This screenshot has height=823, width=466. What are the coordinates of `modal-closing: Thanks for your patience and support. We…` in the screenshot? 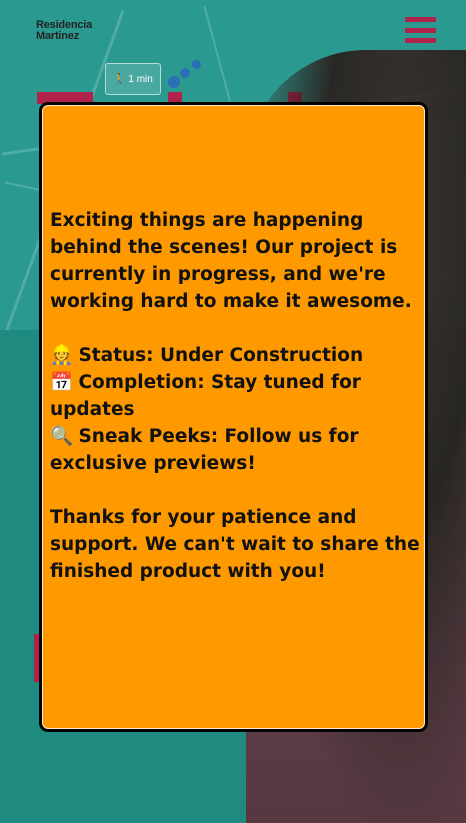 It's located at (235, 544).